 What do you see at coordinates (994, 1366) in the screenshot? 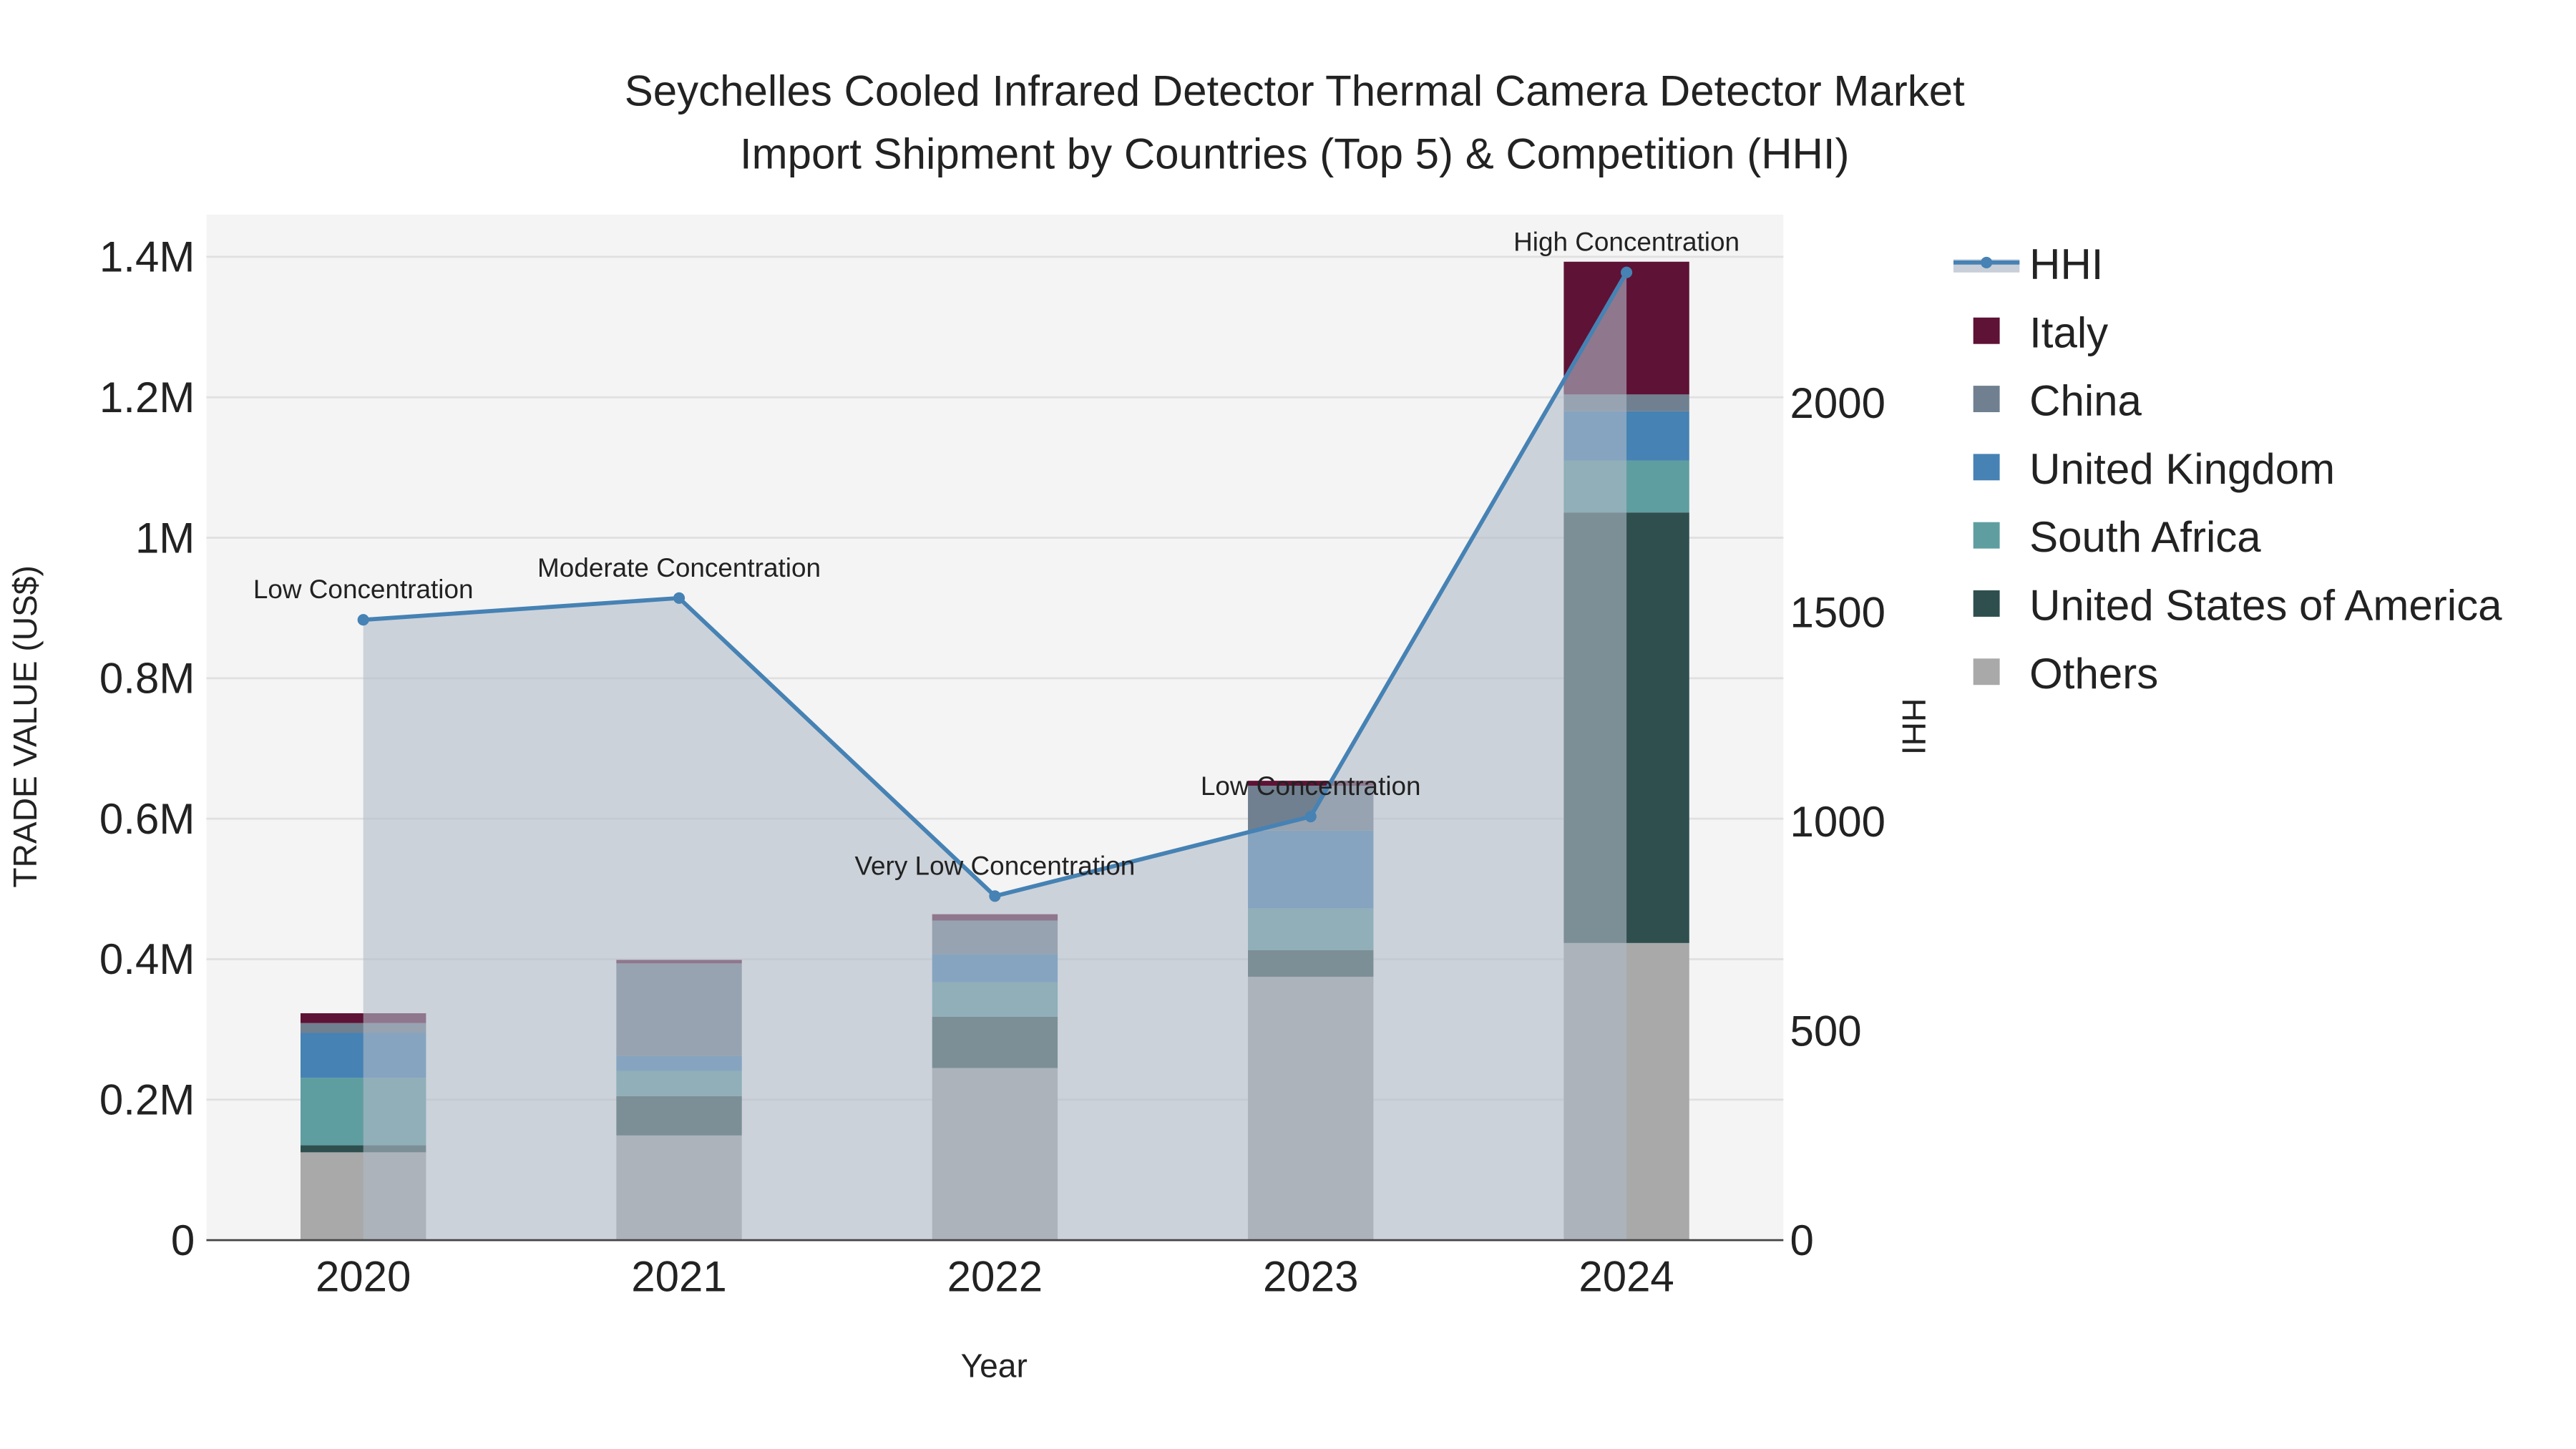
I see `x-axis-label: Year` at bounding box center [994, 1366].